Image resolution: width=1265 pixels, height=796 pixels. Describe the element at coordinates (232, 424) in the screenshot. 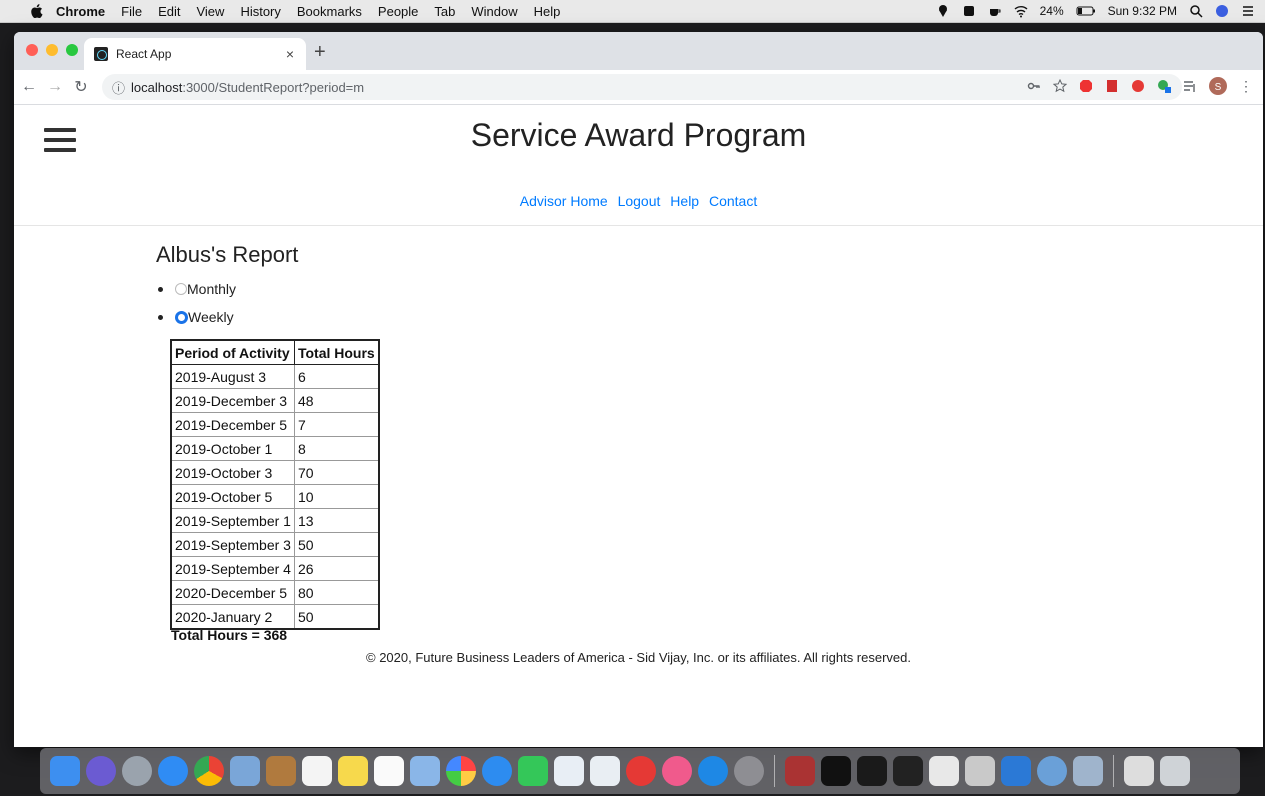

I see `period-cell: 2019-December 5` at that location.